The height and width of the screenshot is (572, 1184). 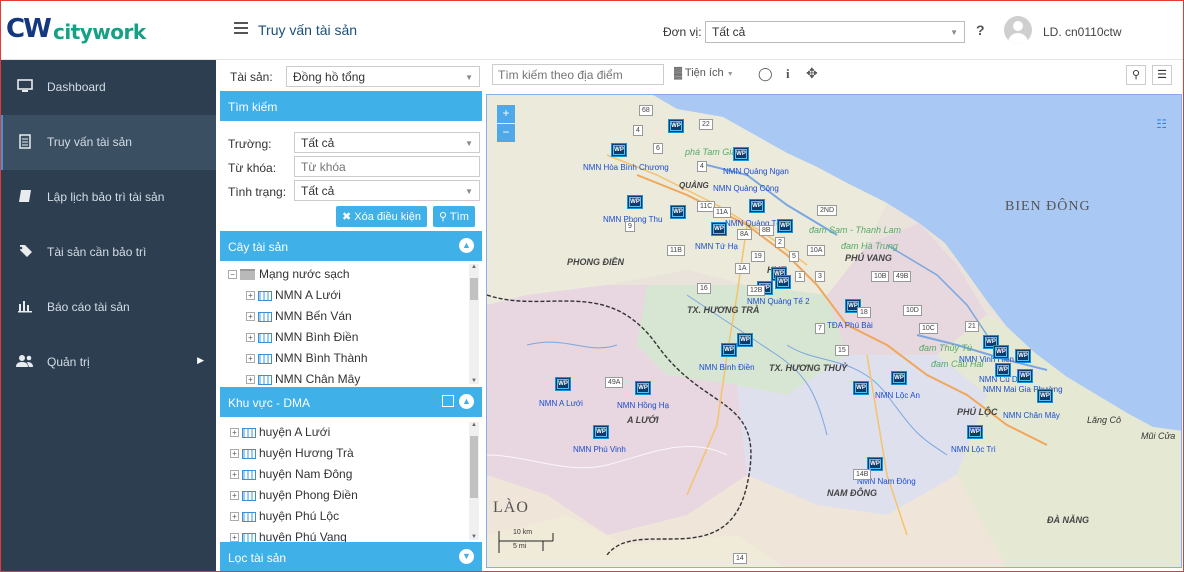 What do you see at coordinates (722, 212) in the screenshot?
I see `road-number: 11A` at bounding box center [722, 212].